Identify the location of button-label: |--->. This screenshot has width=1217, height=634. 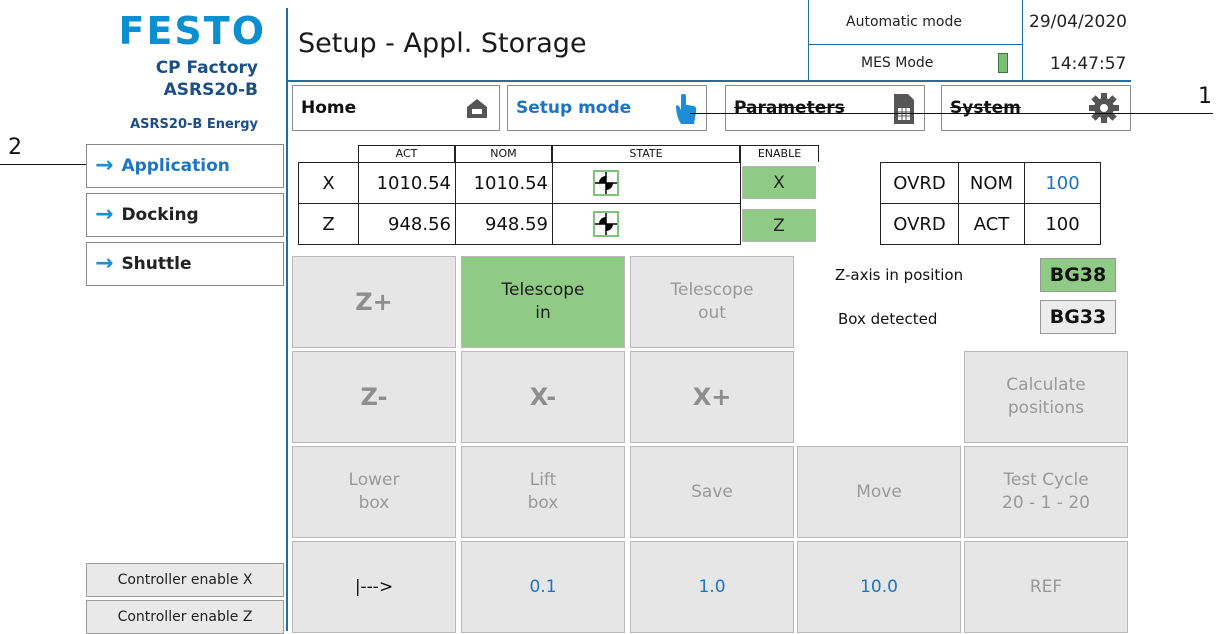
(374, 586).